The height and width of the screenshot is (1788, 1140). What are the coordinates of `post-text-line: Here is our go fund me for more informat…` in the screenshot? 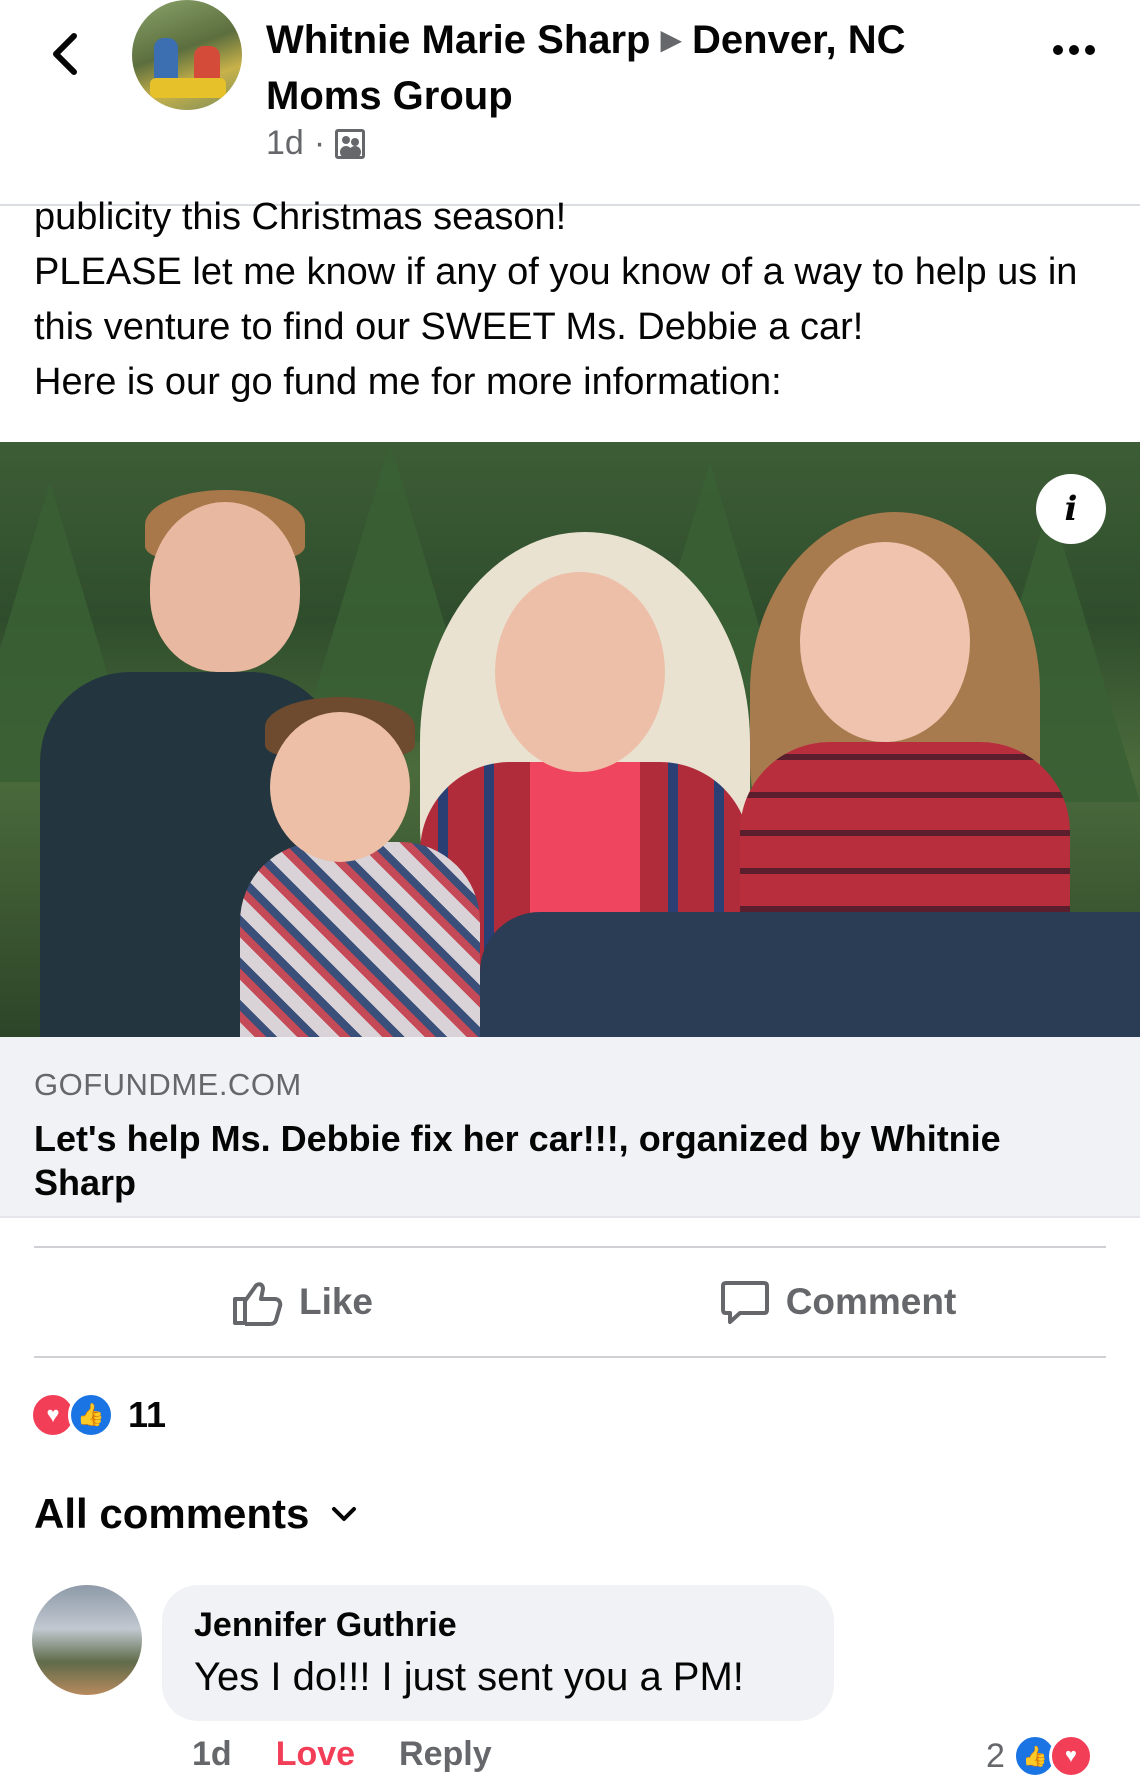 It's located at (408, 382).